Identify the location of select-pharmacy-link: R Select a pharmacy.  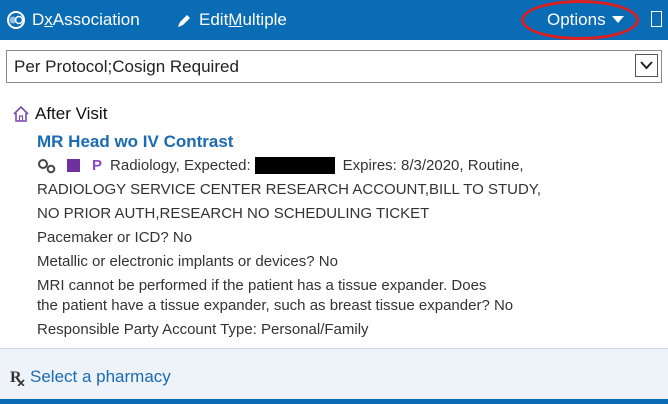
(90, 377).